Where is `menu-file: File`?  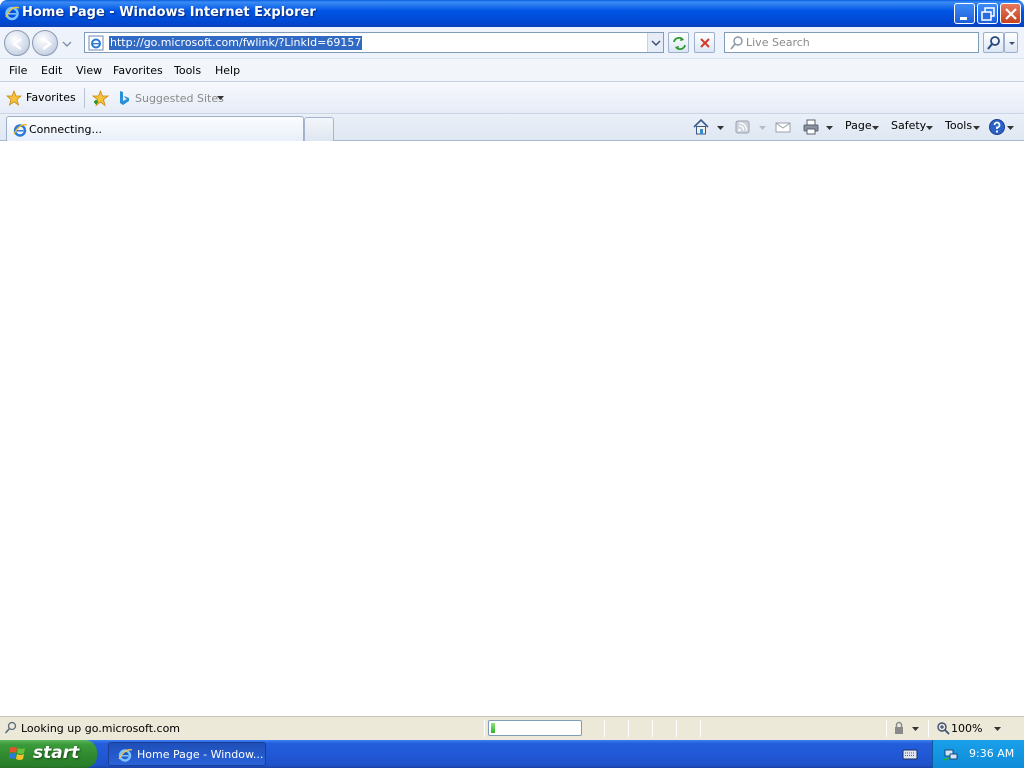 menu-file: File is located at coordinates (18, 70).